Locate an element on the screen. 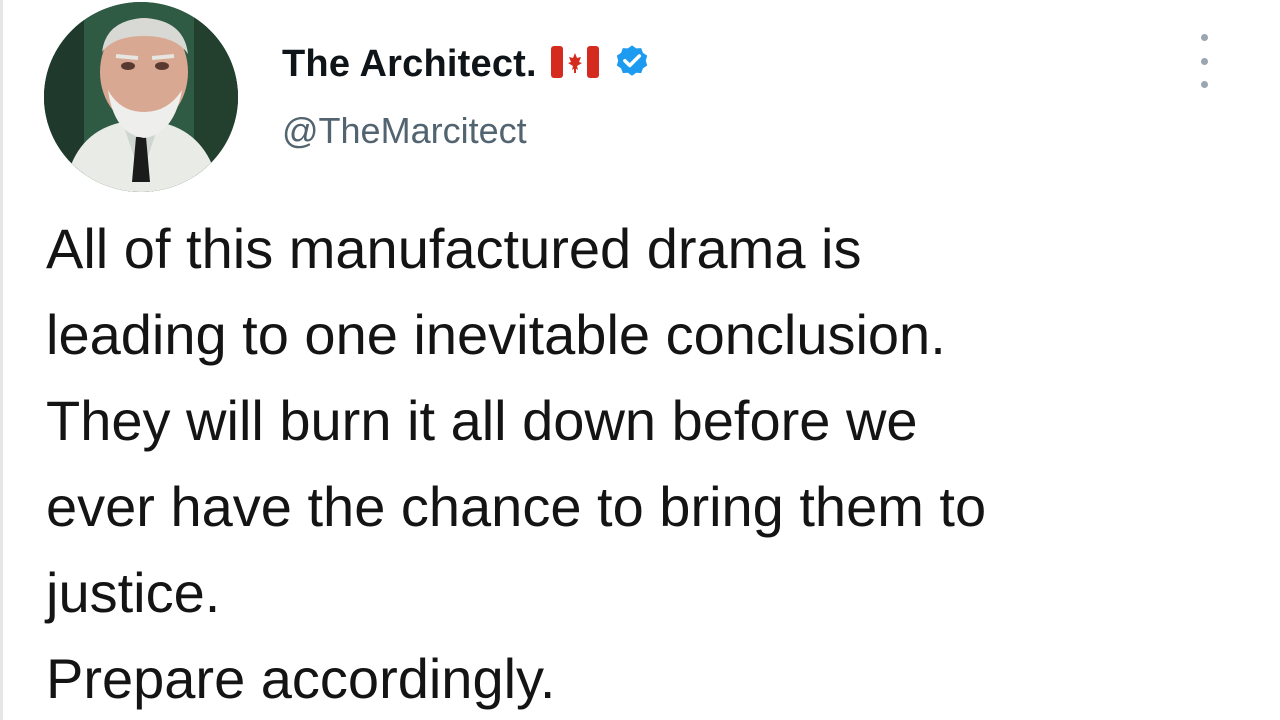 This screenshot has height=720, width=1280. avatar is located at coordinates (141, 97).